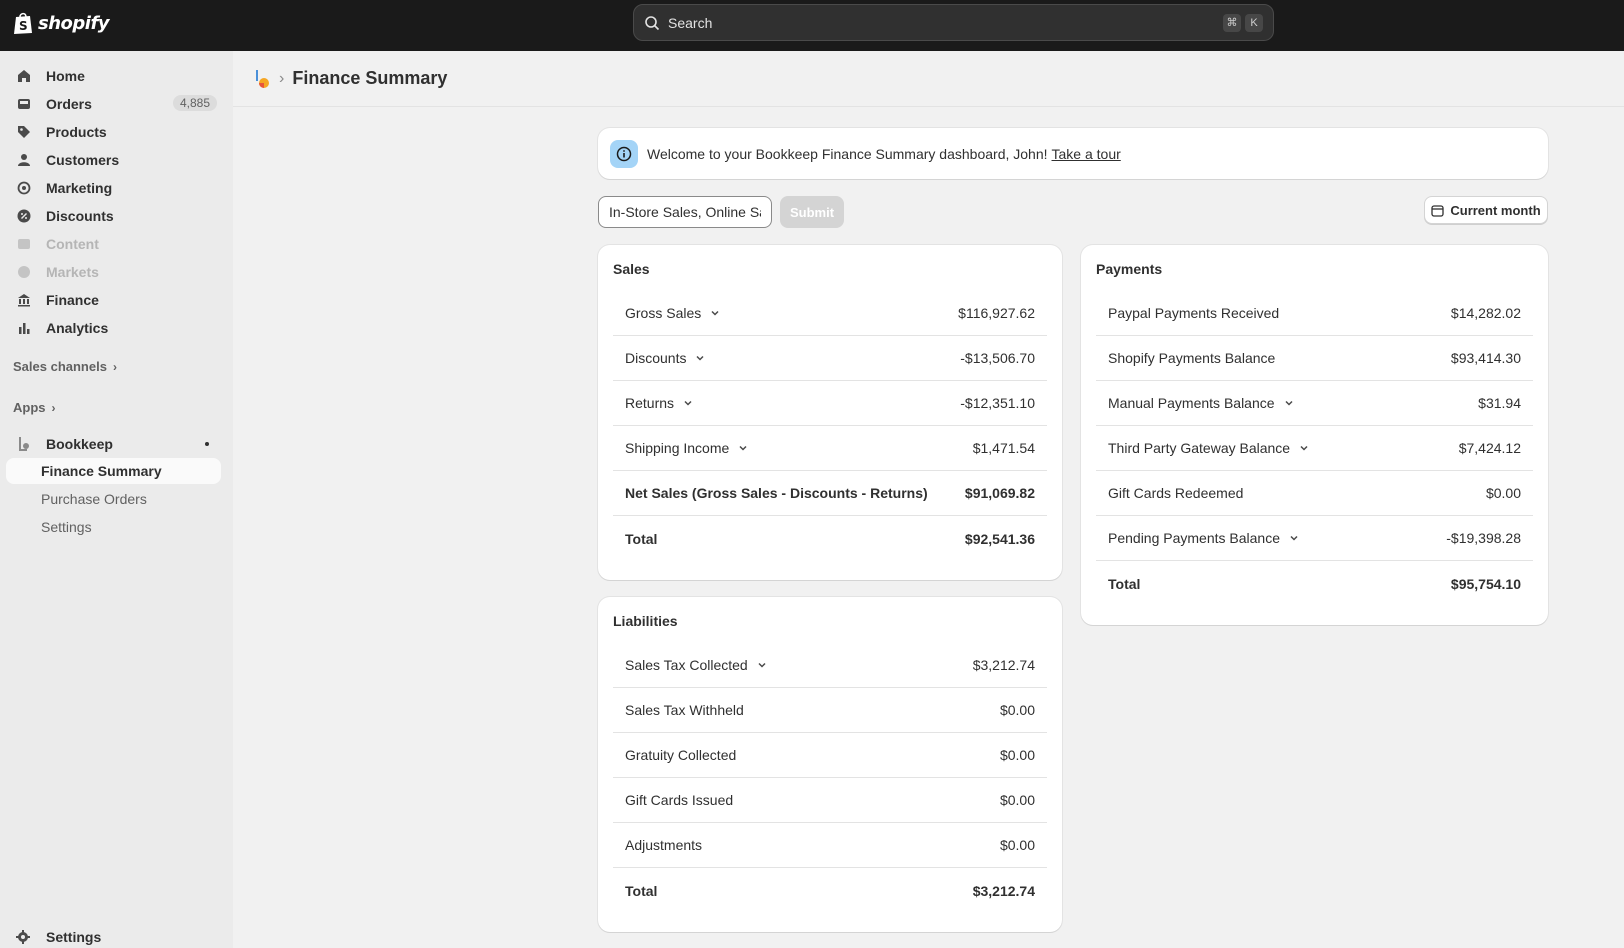 The width and height of the screenshot is (1624, 948). What do you see at coordinates (1314, 538) in the screenshot?
I see `payments-row-pending-payments-balance: Pending Payments Balance -$19,398.28` at bounding box center [1314, 538].